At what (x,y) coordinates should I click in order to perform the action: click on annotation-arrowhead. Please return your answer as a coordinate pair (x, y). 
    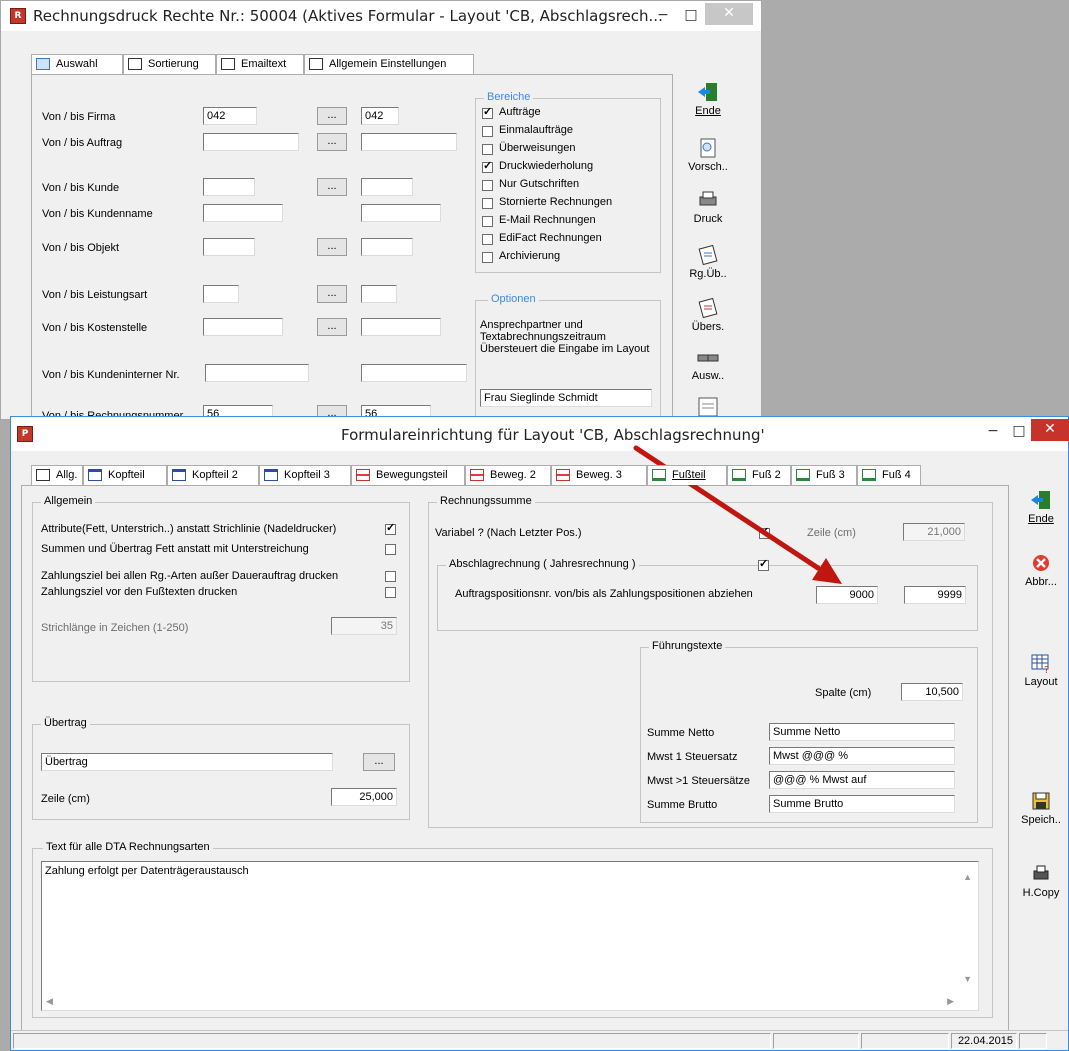
    Looking at the image, I should click on (827, 571).